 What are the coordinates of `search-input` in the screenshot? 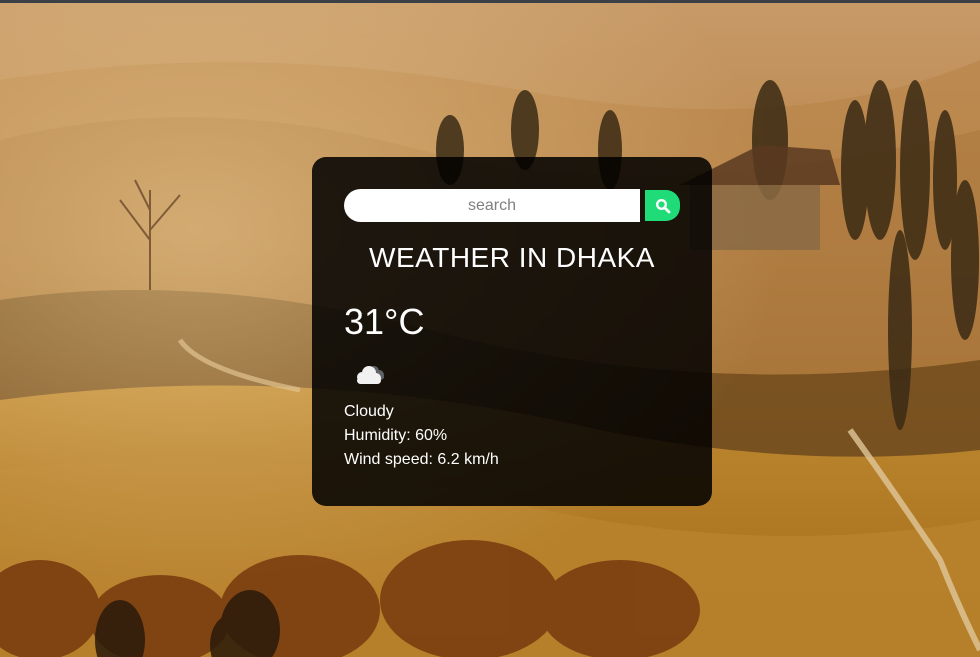 It's located at (492, 205).